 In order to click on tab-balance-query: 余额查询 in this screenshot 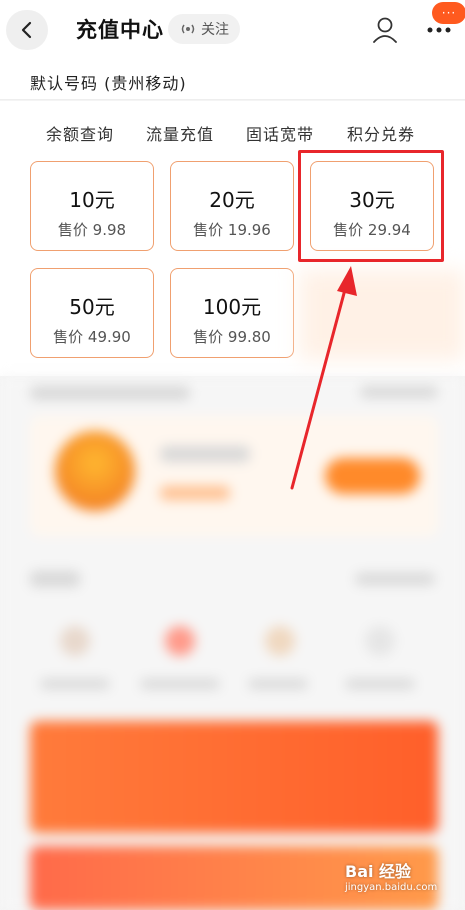, I will do `click(80, 133)`.